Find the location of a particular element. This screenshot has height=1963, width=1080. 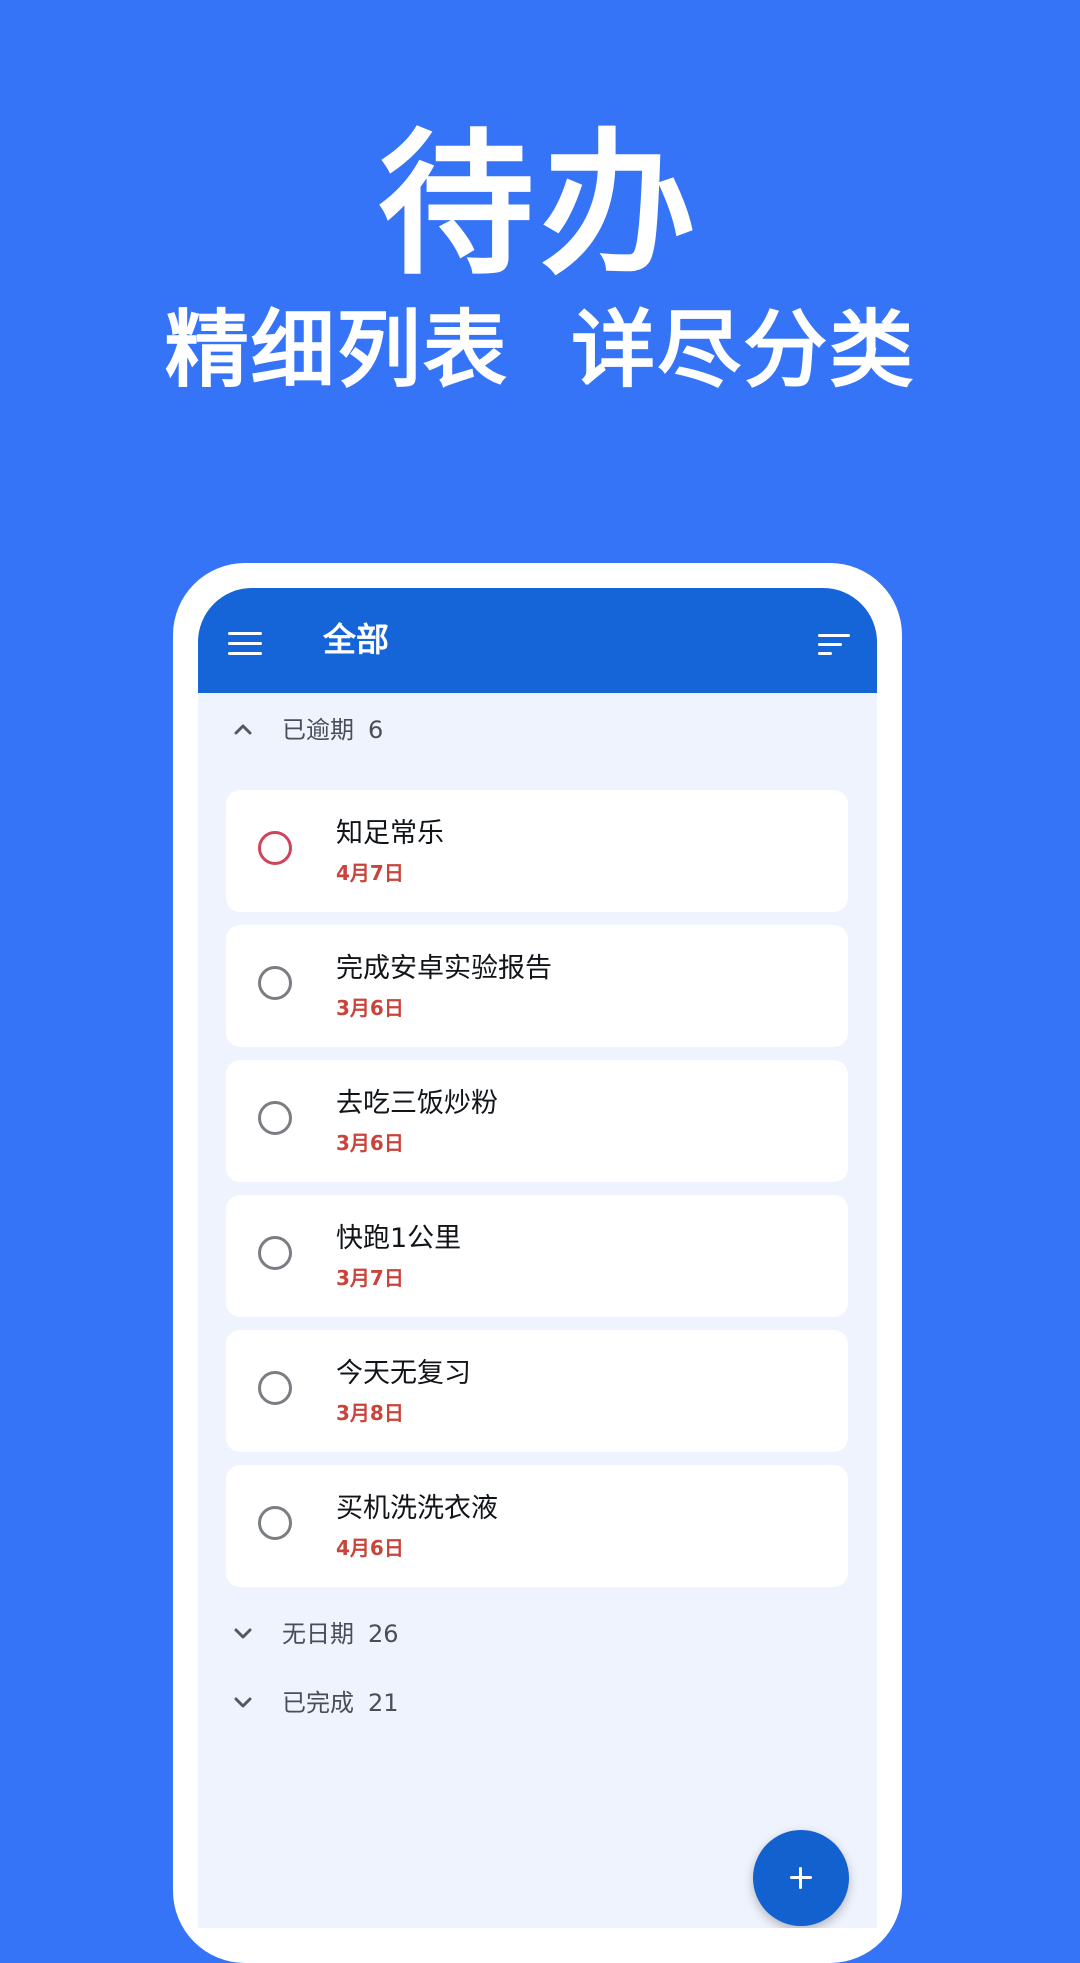

group-label: 已完成 21 is located at coordinates (340, 1703).